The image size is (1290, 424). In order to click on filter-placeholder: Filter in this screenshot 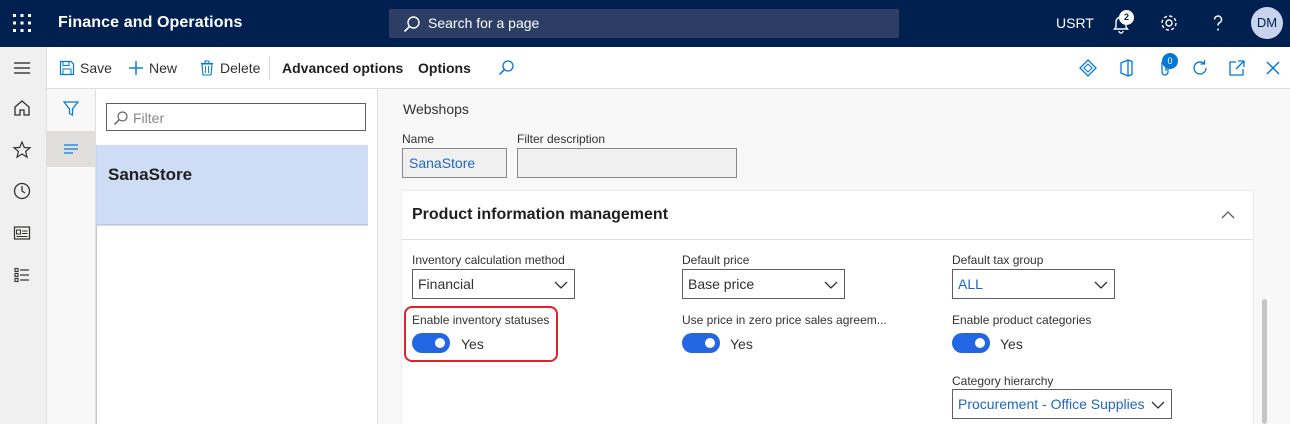, I will do `click(149, 118)`.